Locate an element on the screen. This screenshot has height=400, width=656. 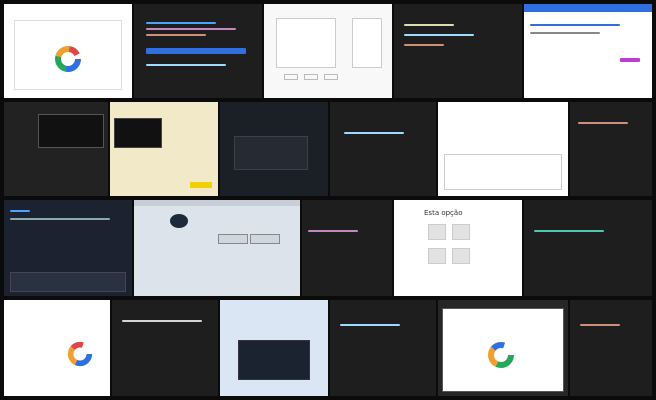
tile-5-highlight is located at coordinates (630, 60).